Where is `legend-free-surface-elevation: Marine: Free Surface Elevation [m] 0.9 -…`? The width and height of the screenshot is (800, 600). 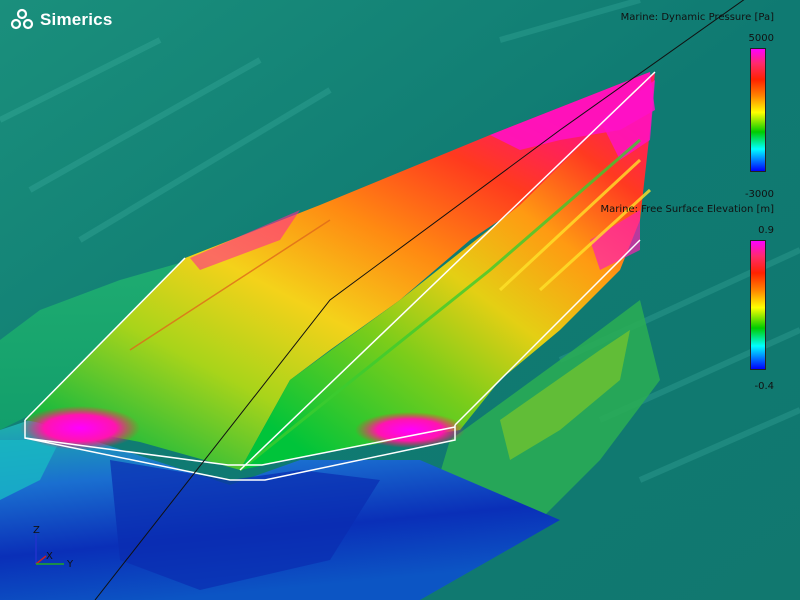 legend-free-surface-elevation: Marine: Free Surface Elevation [m] 0.9 -… is located at coordinates (674, 298).